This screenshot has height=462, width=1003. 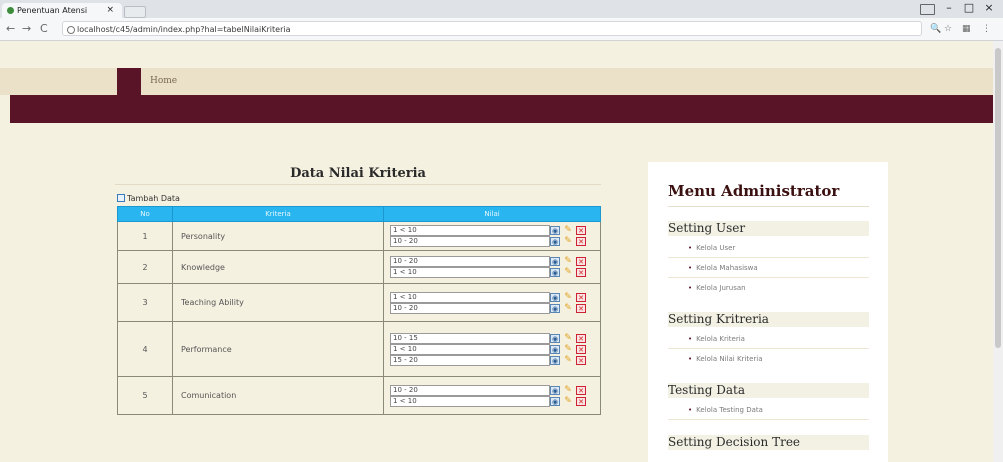 I want to click on table-row: 3 Teaching Ability 1 < 10 ◉ ✎ ✕ 10 - 20 ◉ ✎ ✕, so click(x=359, y=302).